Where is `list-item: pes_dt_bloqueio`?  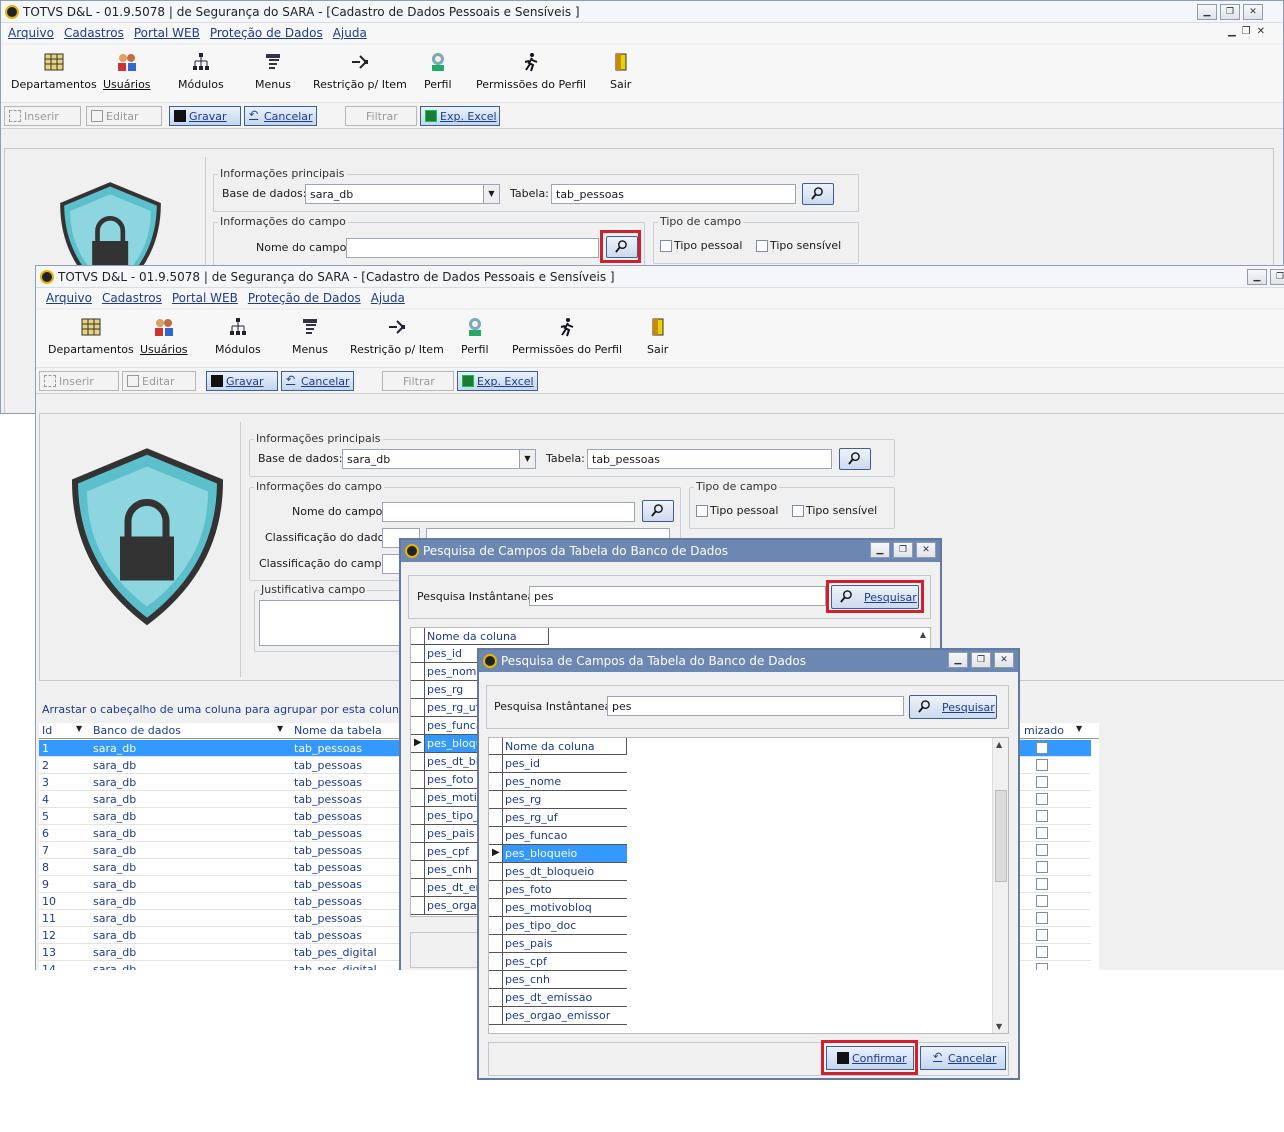 list-item: pes_dt_bloqueio is located at coordinates (565, 872).